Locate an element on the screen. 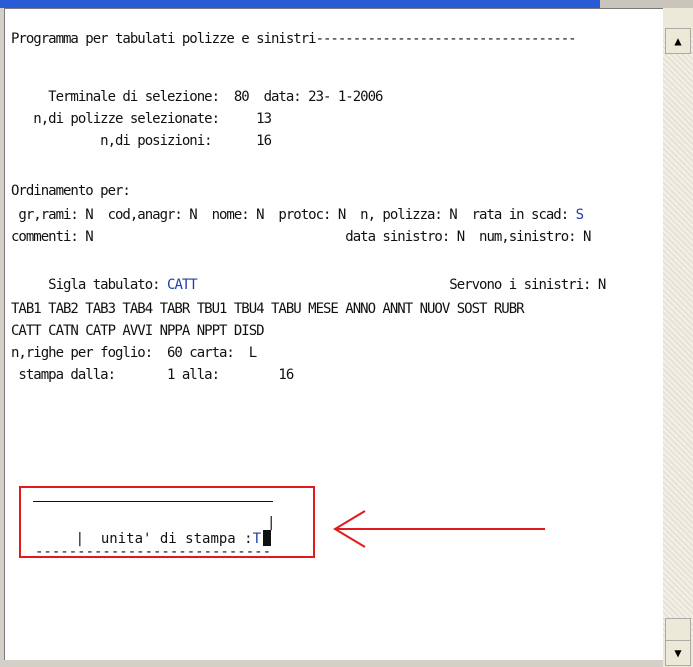 The width and height of the screenshot is (693, 667). prompt-top-border is located at coordinates (153, 501).